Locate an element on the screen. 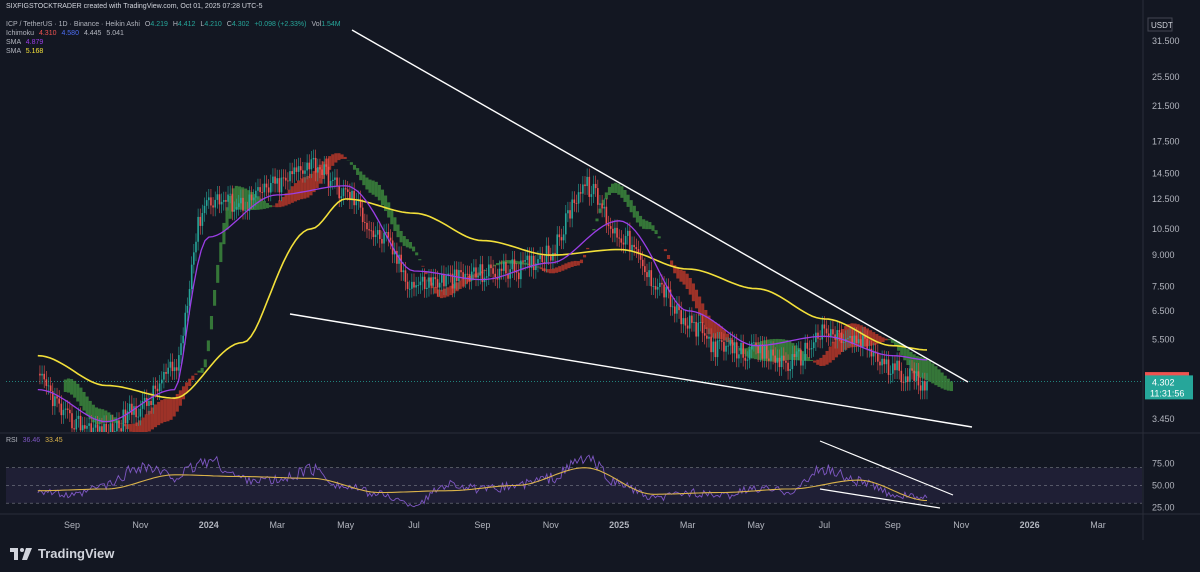 This screenshot has height=572, width=1200. rsi-value: 36.46 is located at coordinates (31, 440).